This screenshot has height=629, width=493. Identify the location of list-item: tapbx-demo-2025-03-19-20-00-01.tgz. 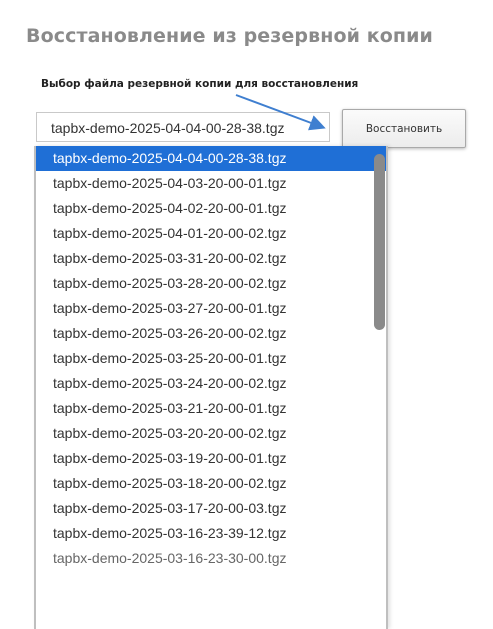
(211, 458).